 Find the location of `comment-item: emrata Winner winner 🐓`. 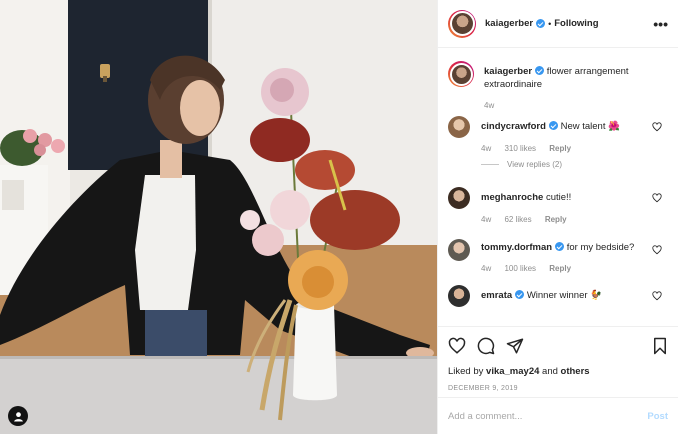

comment-item: emrata Winner winner 🐓 is located at coordinates (558, 296).